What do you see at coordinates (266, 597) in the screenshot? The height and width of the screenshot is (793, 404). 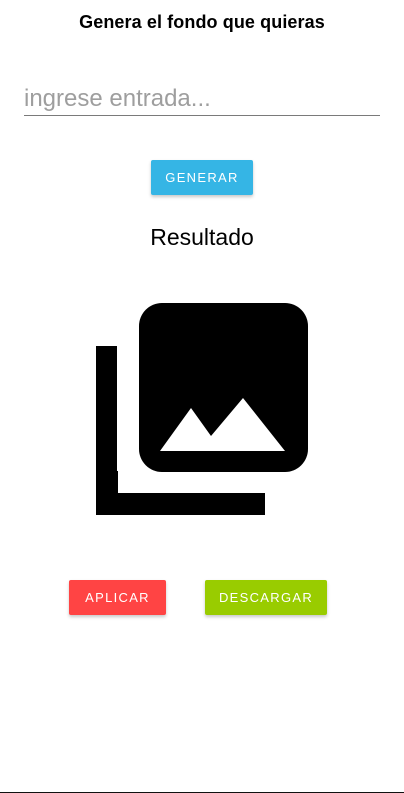 I see `download-button: DESCARGAR` at bounding box center [266, 597].